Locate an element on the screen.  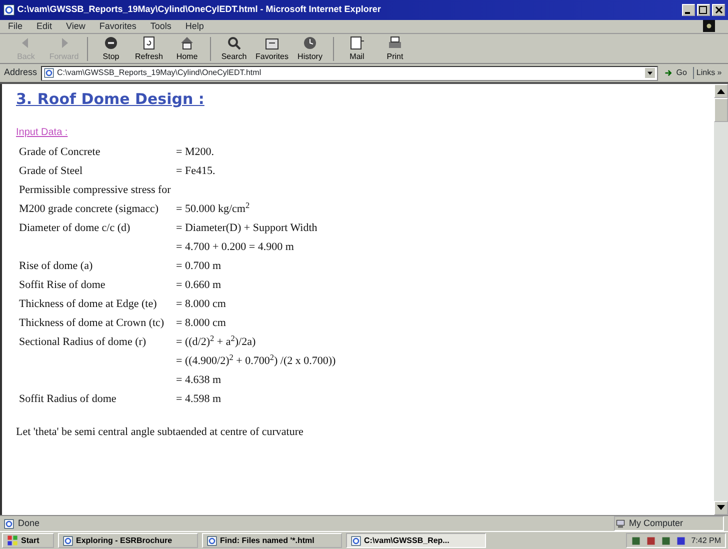
search-icon is located at coordinates (234, 42).